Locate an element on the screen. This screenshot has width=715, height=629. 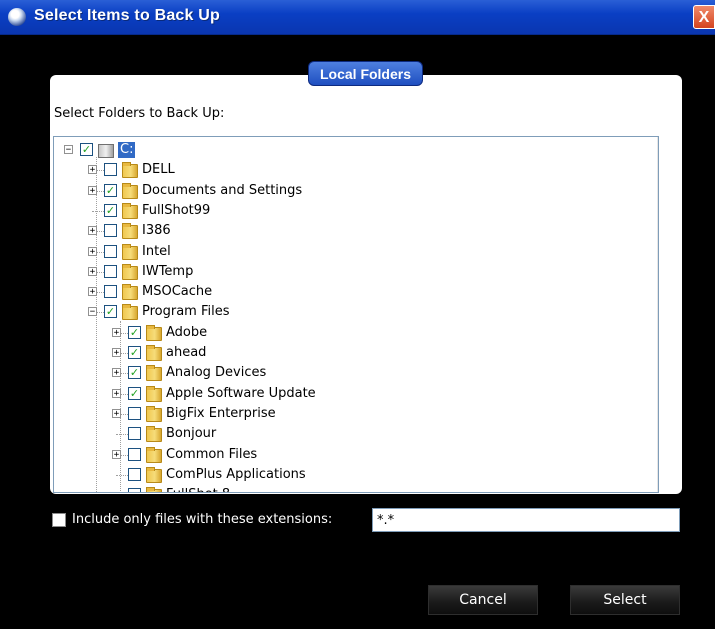
select-folders-label: Select Folders to Back Up: is located at coordinates (139, 113).